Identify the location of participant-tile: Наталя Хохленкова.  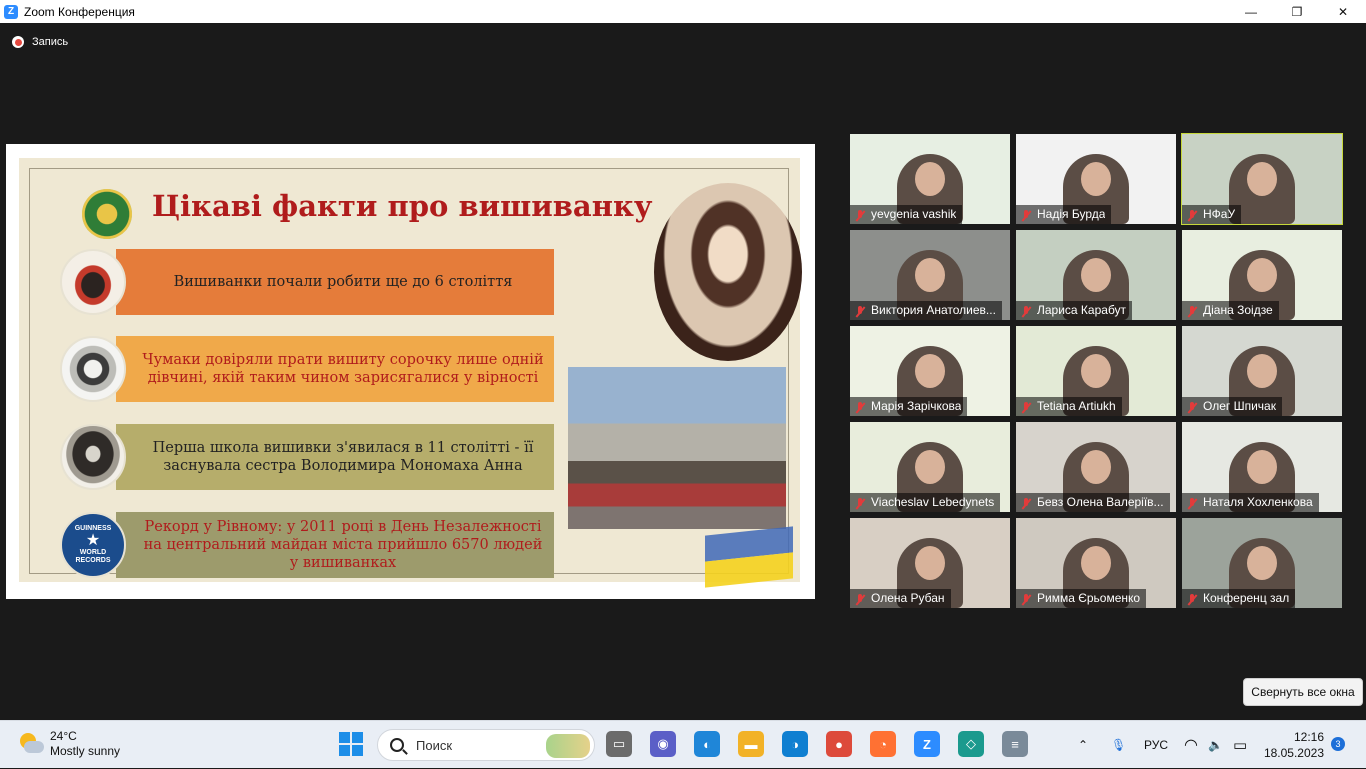
(1262, 467).